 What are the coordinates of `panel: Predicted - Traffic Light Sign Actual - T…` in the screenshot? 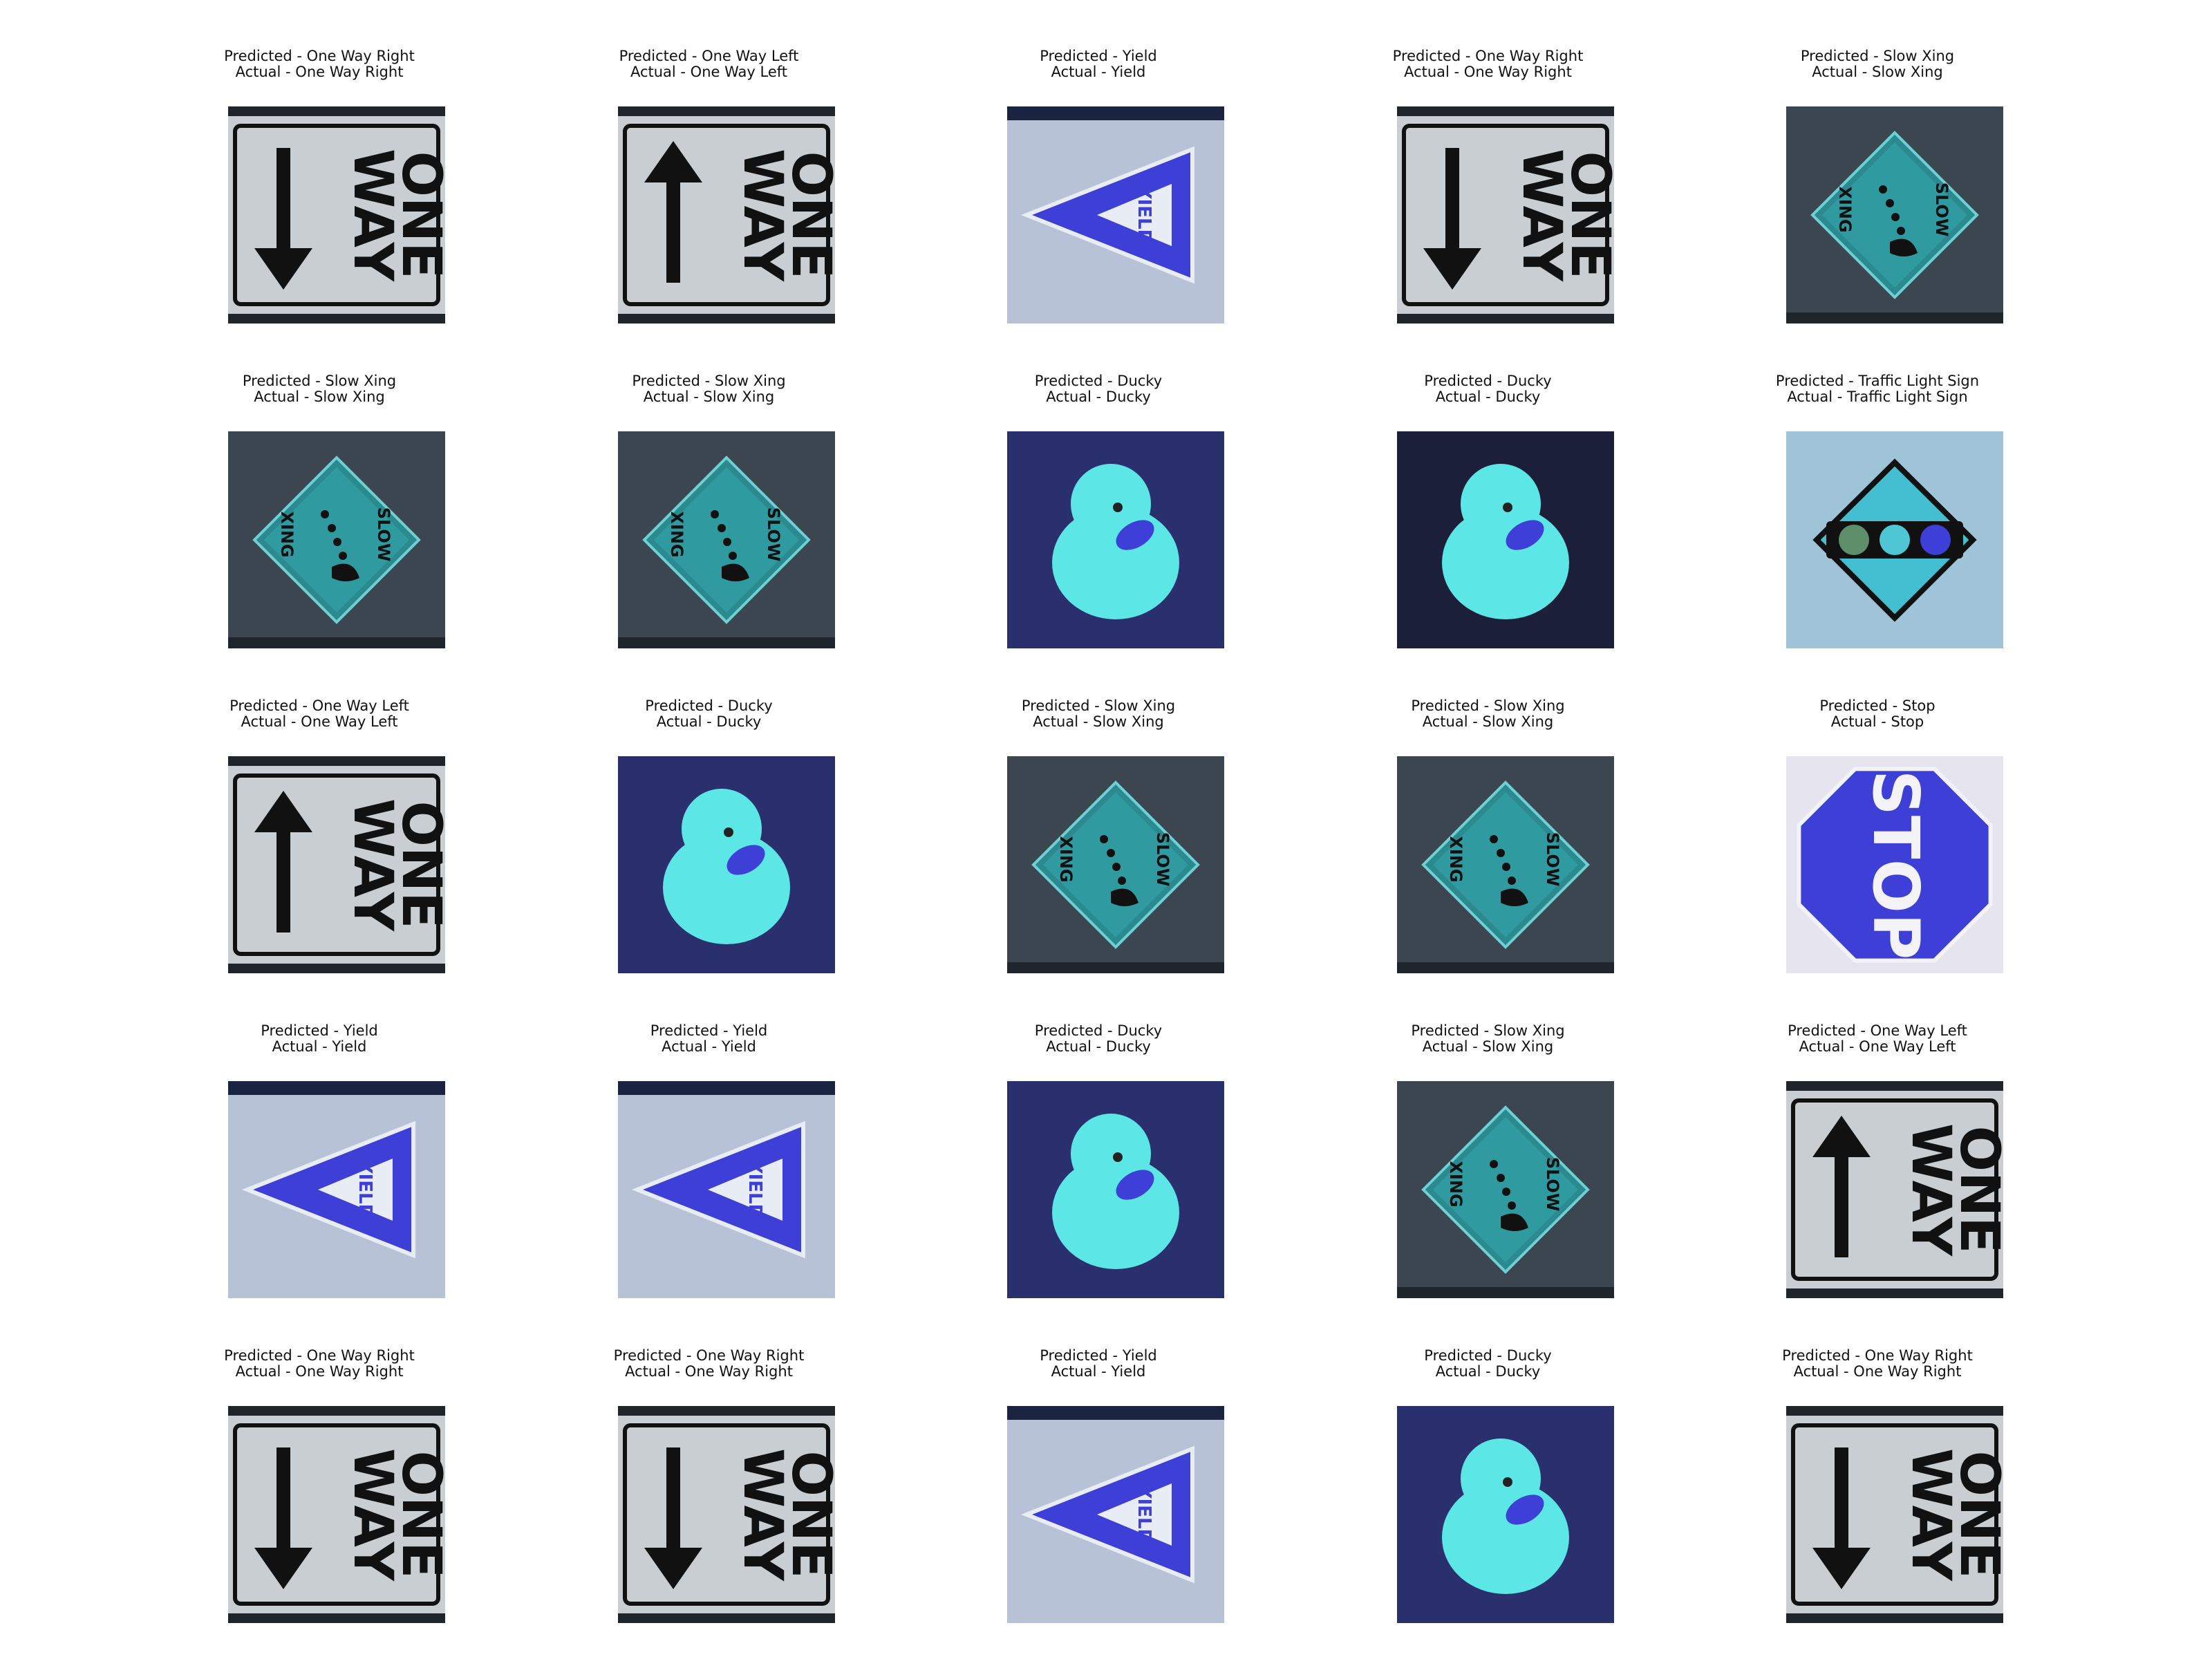 It's located at (1877, 518).